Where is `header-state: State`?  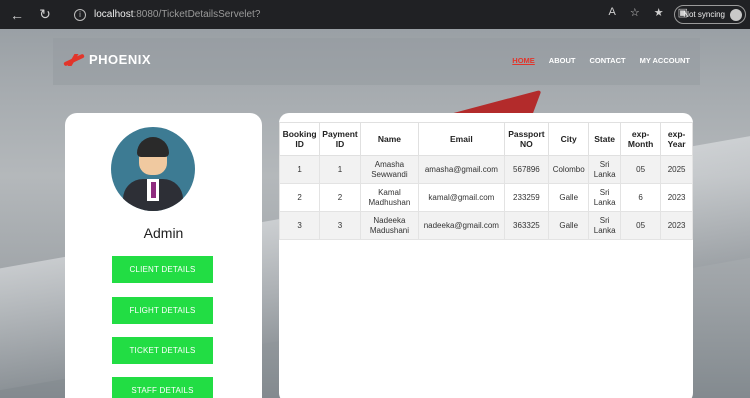 header-state: State is located at coordinates (605, 139).